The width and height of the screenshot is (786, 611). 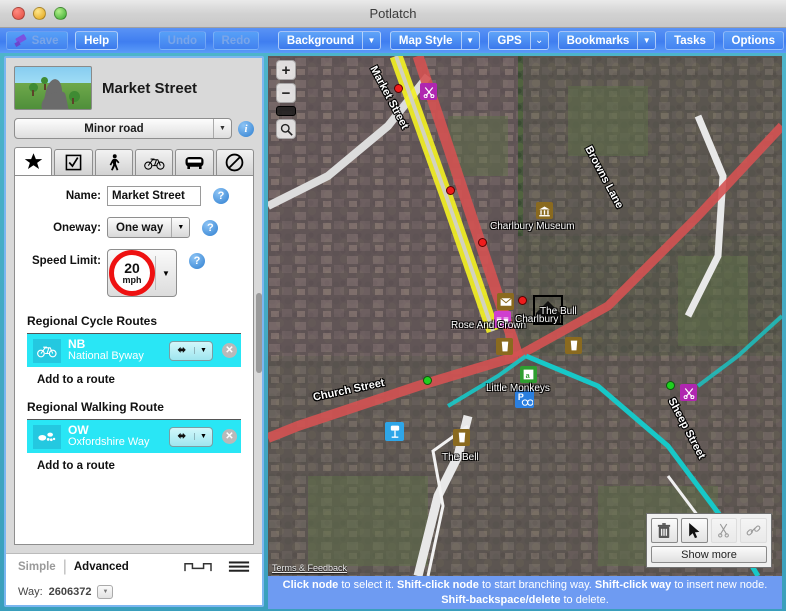 I want to click on oneway-field-row: Oneway: One way ▼ ?, so click(x=134, y=227).